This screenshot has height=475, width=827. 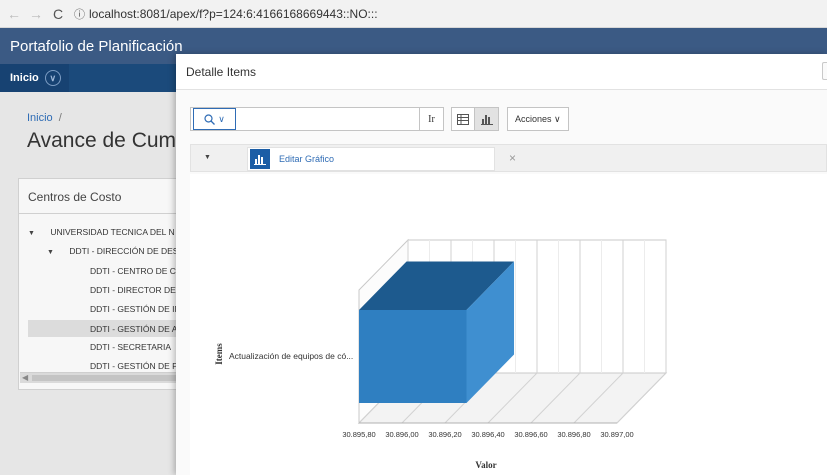 I want to click on search-icon, so click(x=210, y=119).